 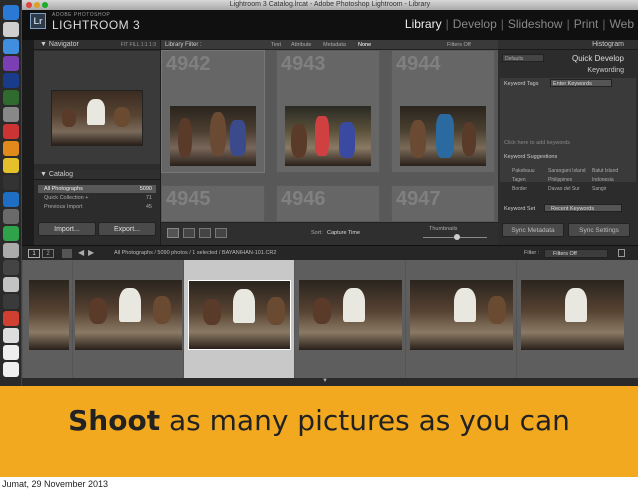 What do you see at coordinates (475, 24) in the screenshot?
I see `module-develop: Develop` at bounding box center [475, 24].